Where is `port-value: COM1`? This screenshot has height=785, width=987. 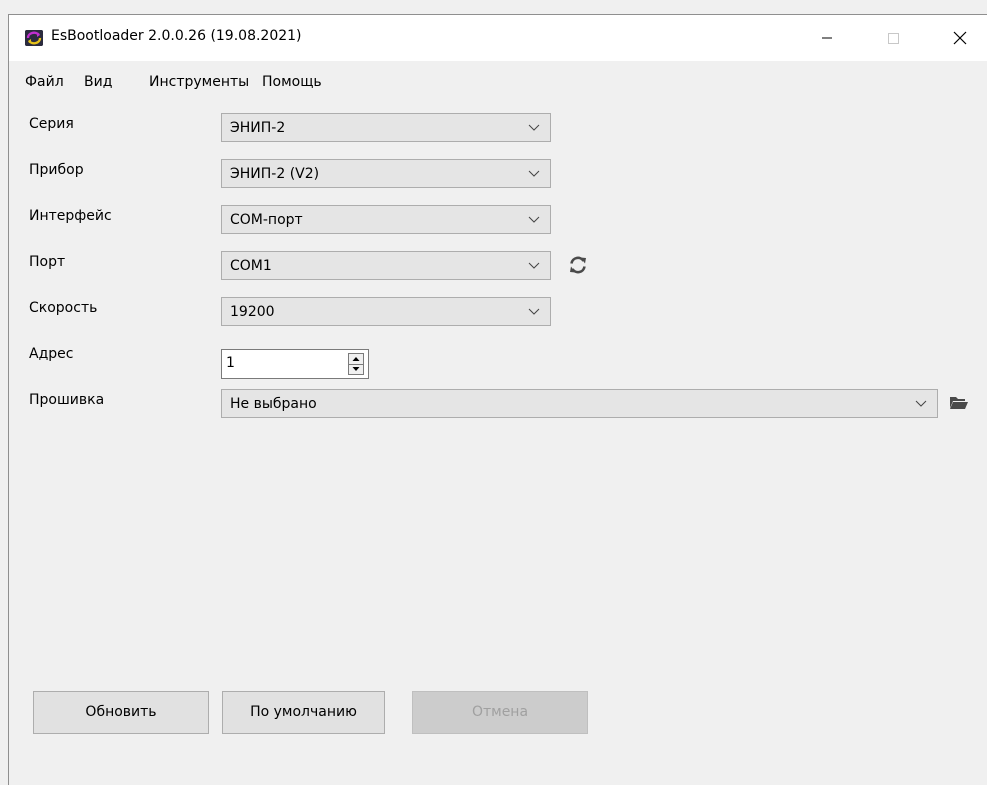 port-value: COM1 is located at coordinates (251, 266).